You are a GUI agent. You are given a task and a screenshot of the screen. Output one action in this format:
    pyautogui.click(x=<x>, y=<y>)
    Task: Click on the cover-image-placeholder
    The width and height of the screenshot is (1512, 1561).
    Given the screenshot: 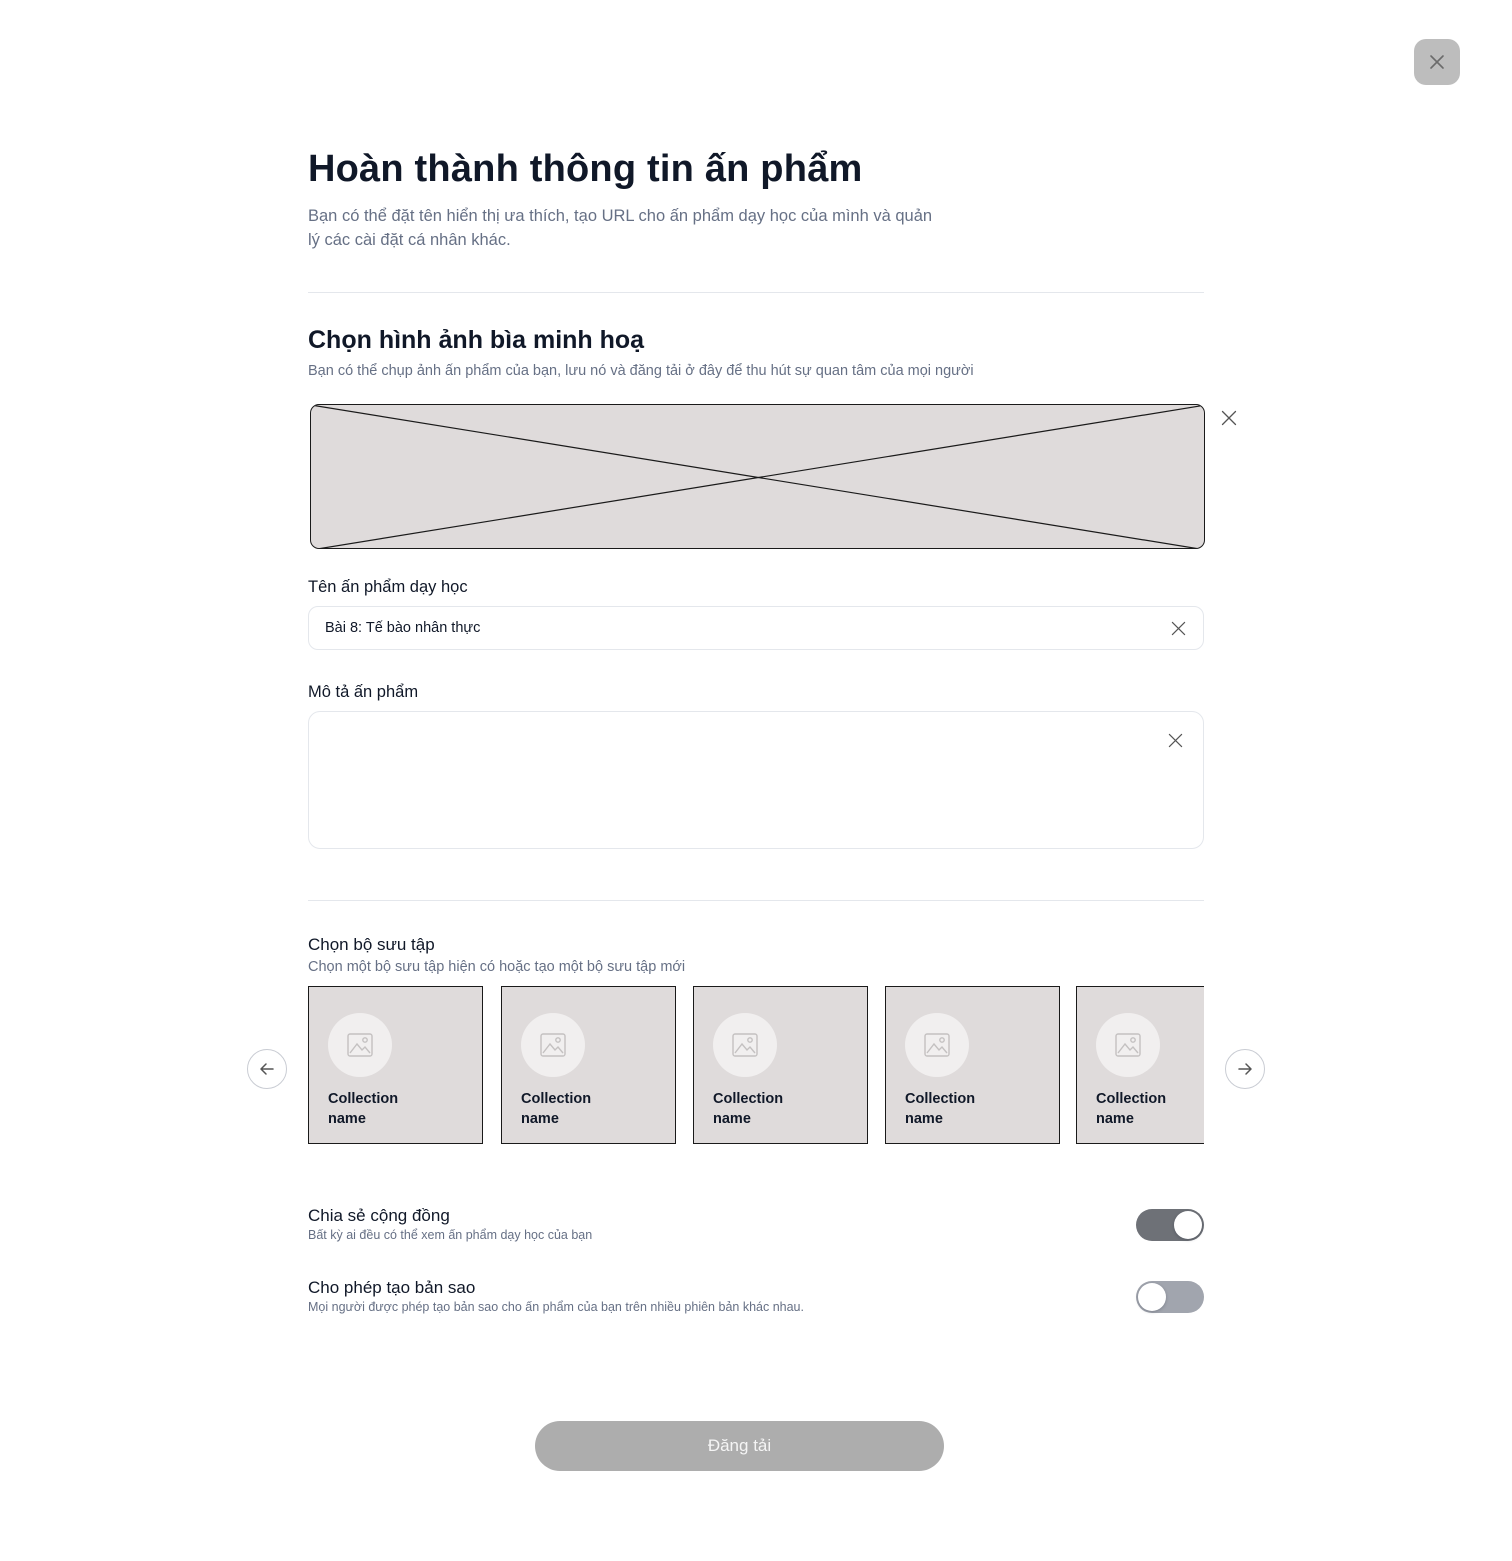 What is the action you would take?
    pyautogui.click(x=757, y=476)
    